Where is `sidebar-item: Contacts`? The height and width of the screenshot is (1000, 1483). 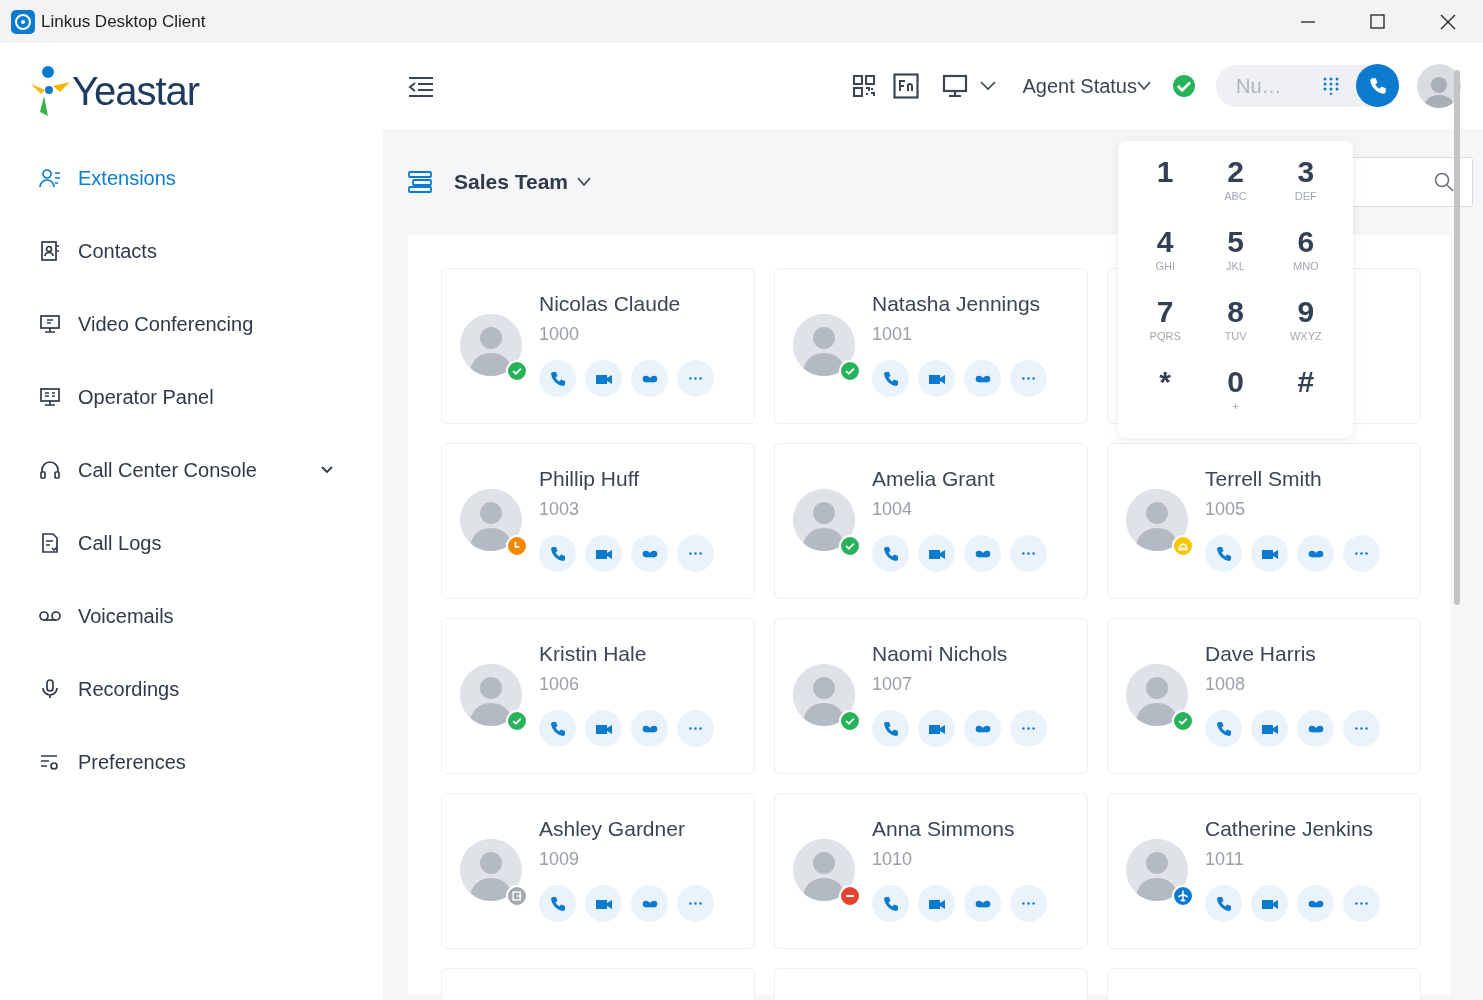
sidebar-item: Contacts is located at coordinates (191, 250).